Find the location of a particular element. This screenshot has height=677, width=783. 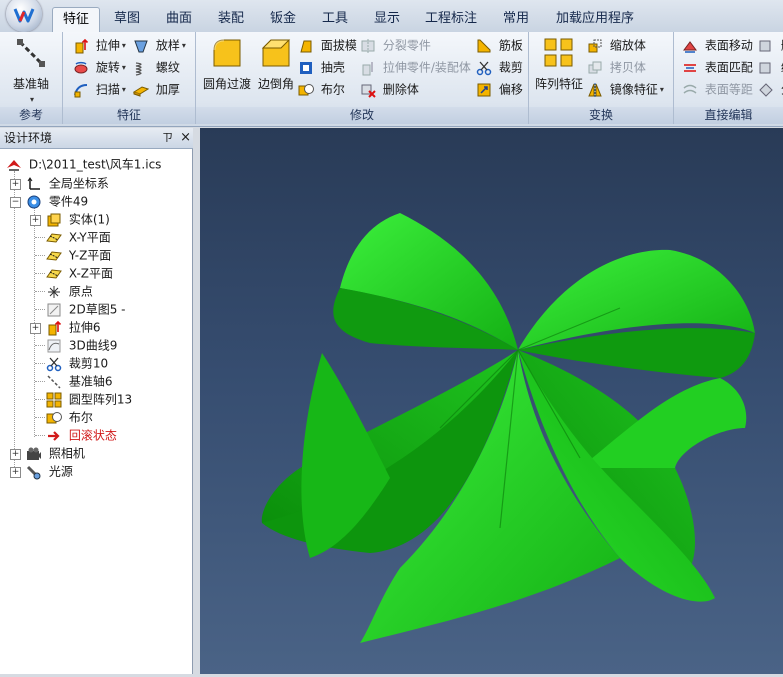

loft-button: 放样 ▾ is located at coordinates (159, 45).